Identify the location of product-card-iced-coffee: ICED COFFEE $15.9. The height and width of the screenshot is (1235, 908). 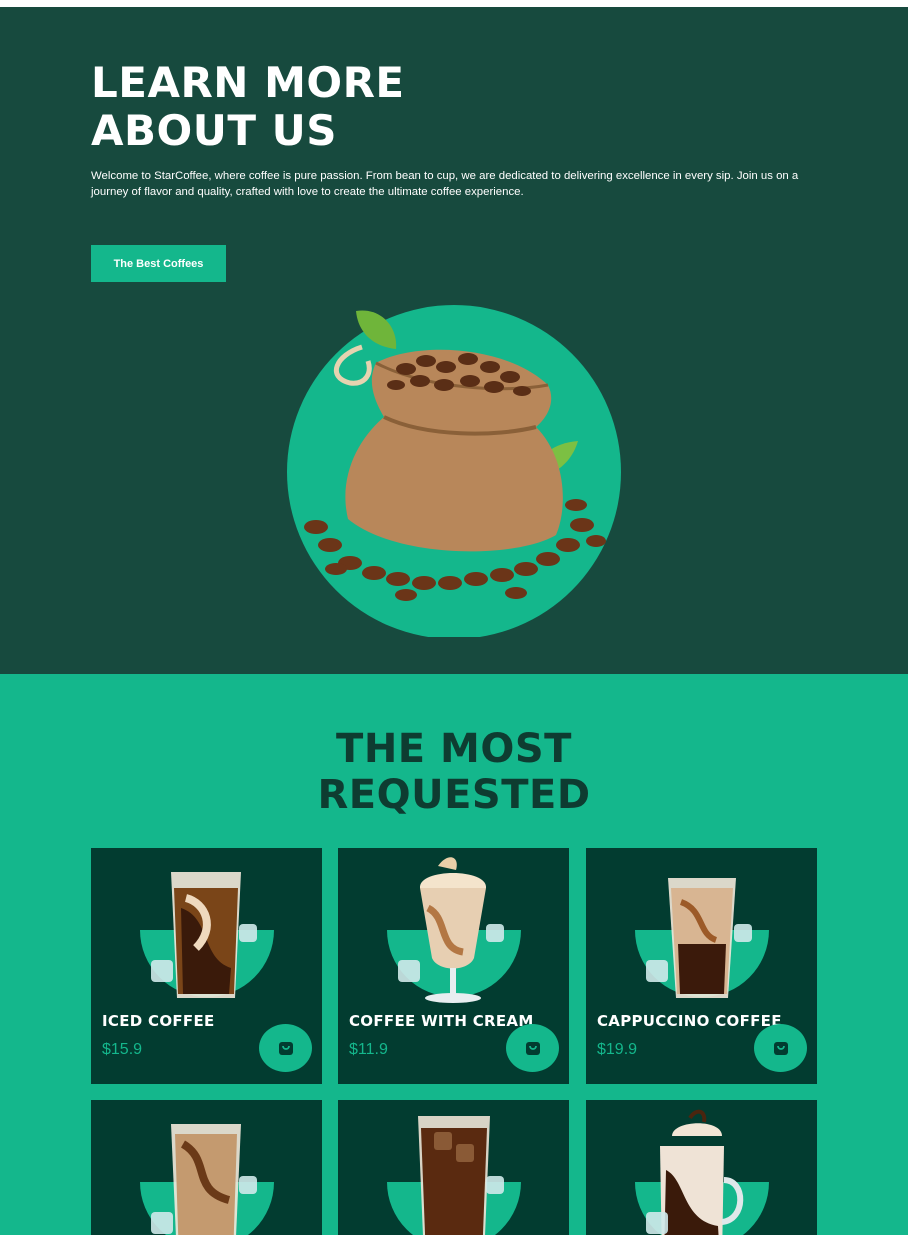
(206, 966).